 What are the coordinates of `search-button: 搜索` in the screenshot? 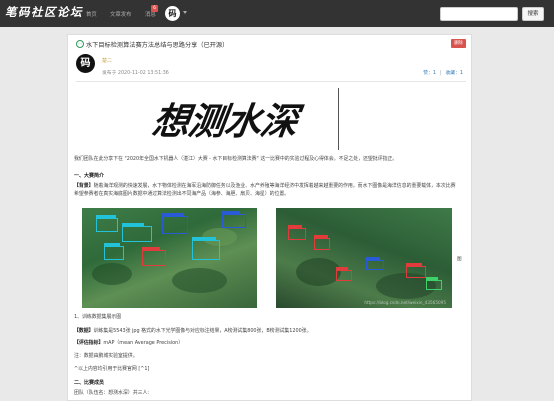 It's located at (533, 14).